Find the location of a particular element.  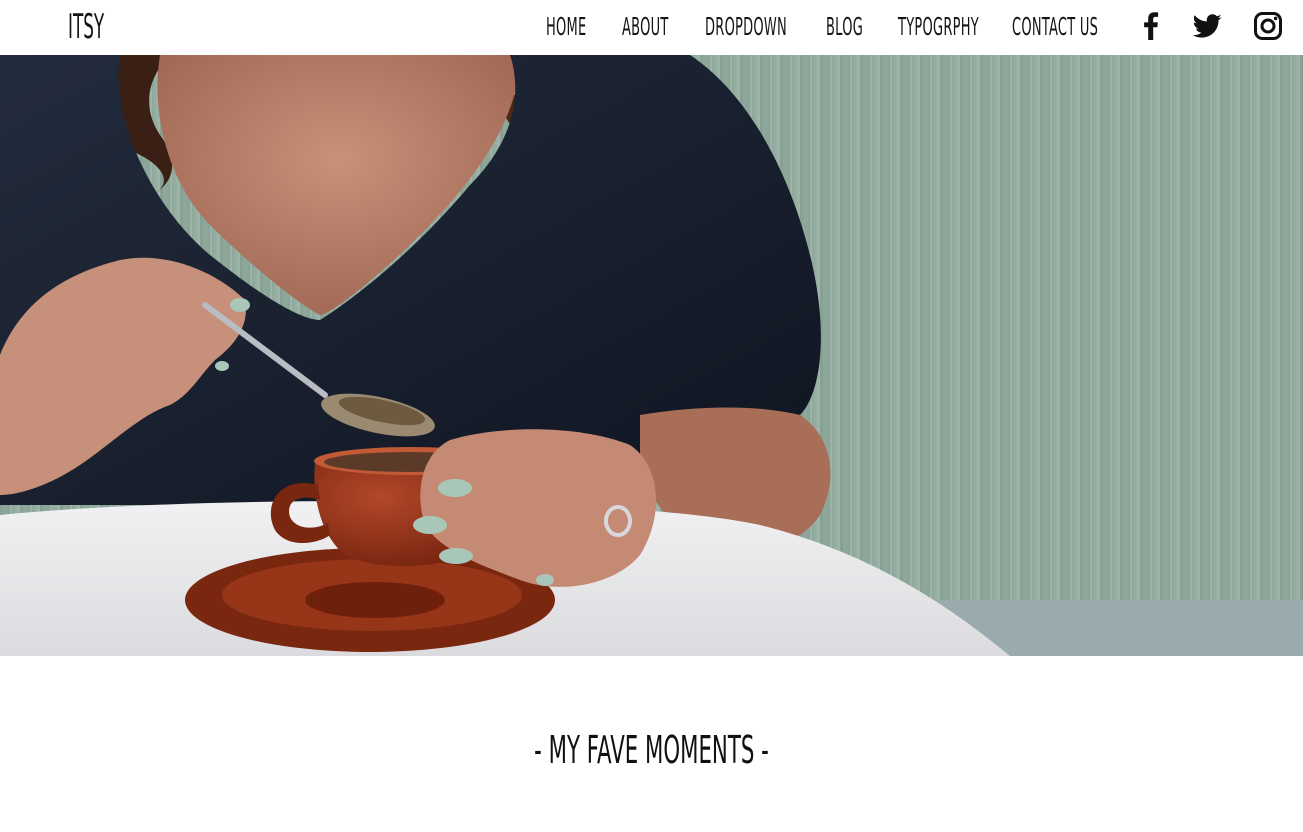

twitter-icon is located at coordinates (1207, 26).